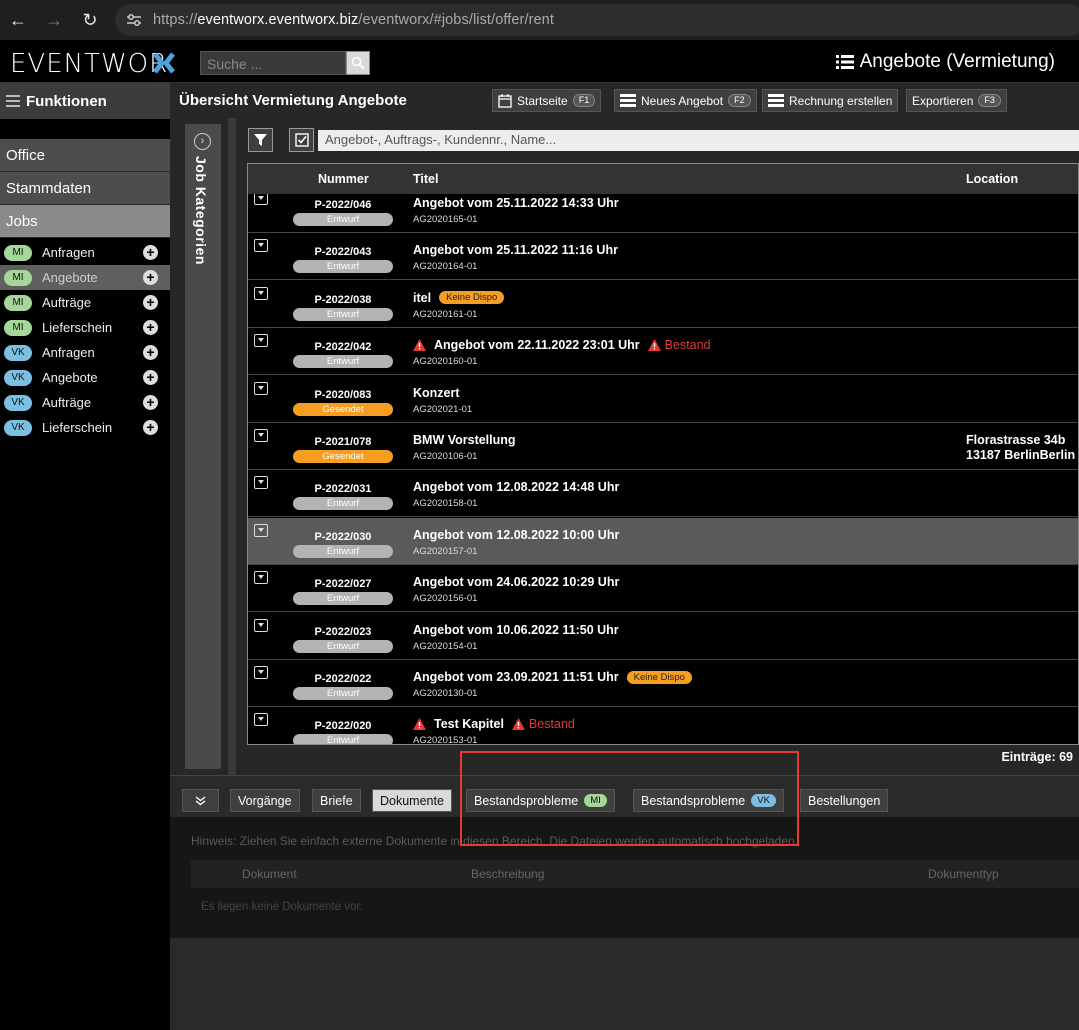  What do you see at coordinates (436, 392) in the screenshot?
I see `offer-title: Konzert` at bounding box center [436, 392].